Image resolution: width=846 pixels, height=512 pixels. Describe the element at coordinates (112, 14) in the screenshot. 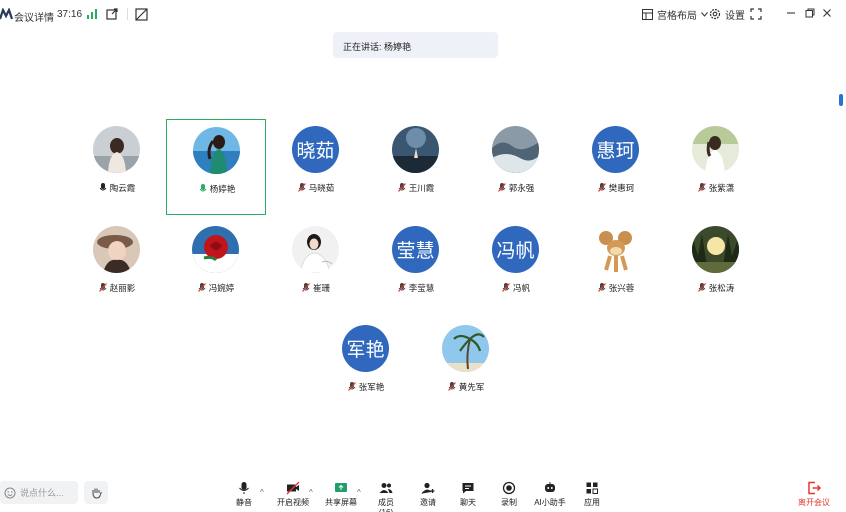

I see `share-link-icon` at that location.